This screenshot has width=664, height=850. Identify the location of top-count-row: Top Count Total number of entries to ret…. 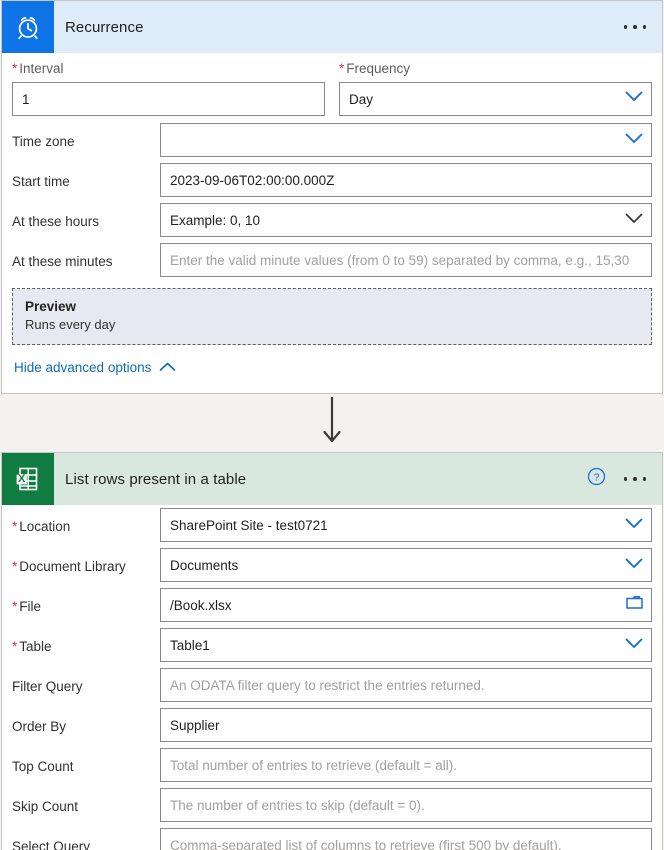
(332, 765).